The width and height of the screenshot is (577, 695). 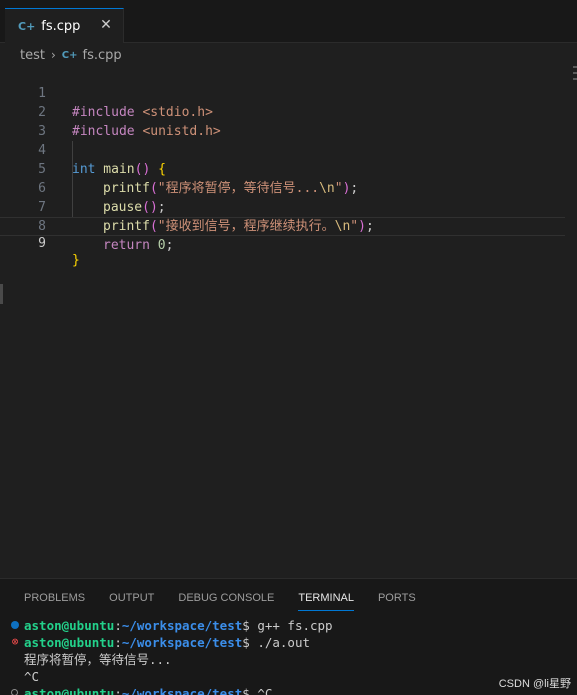 What do you see at coordinates (131, 601) in the screenshot?
I see `tab-output: OUTPUT` at bounding box center [131, 601].